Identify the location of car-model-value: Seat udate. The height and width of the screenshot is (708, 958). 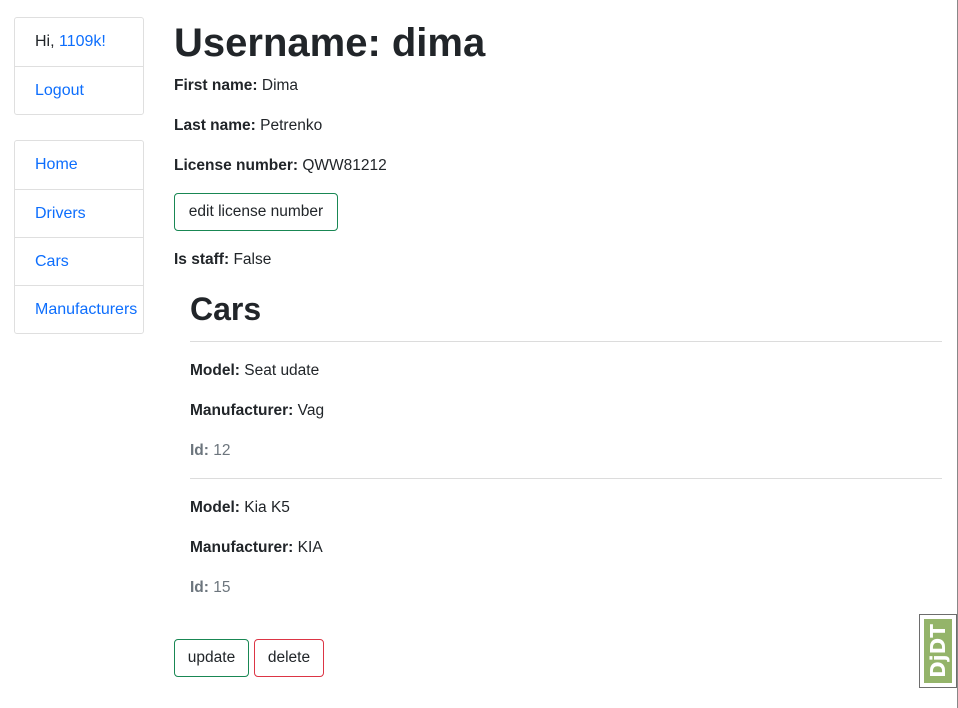
(282, 370).